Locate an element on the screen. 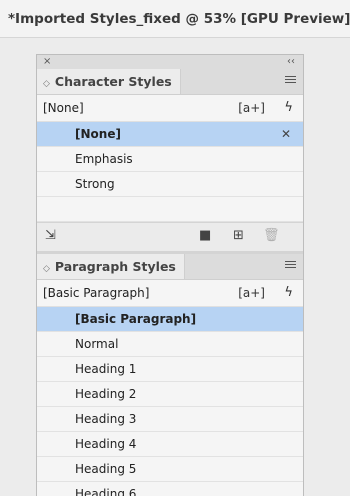  list-item: Heading 1 is located at coordinates (170, 369).